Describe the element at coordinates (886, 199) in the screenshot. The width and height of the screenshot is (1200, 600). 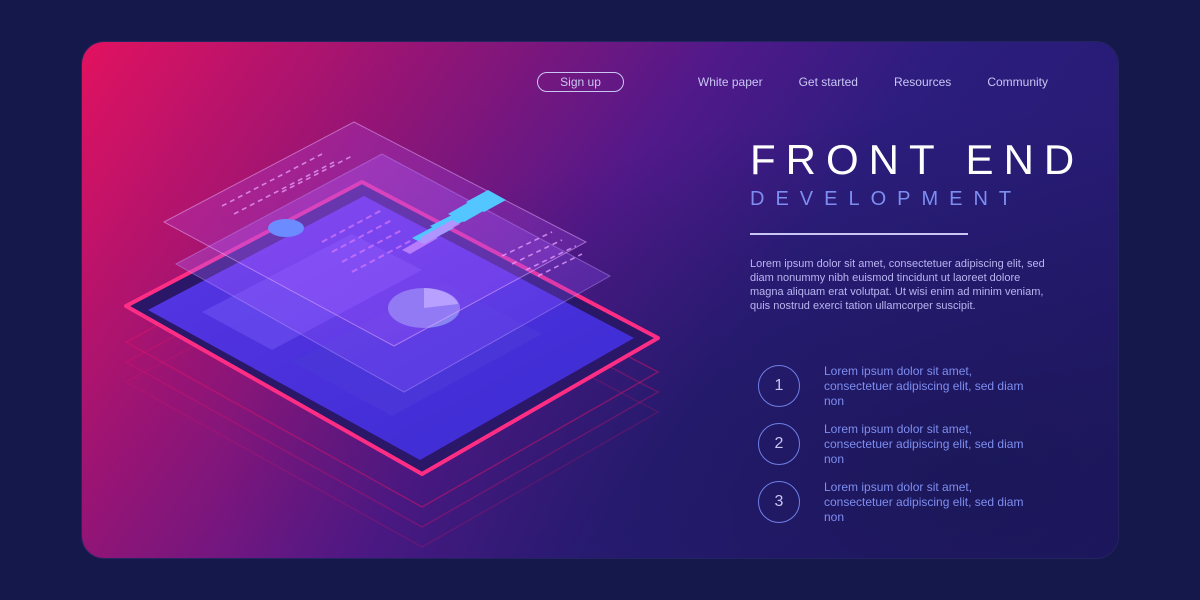
I see `hero-subtitle: DEVELOPMENT` at that location.